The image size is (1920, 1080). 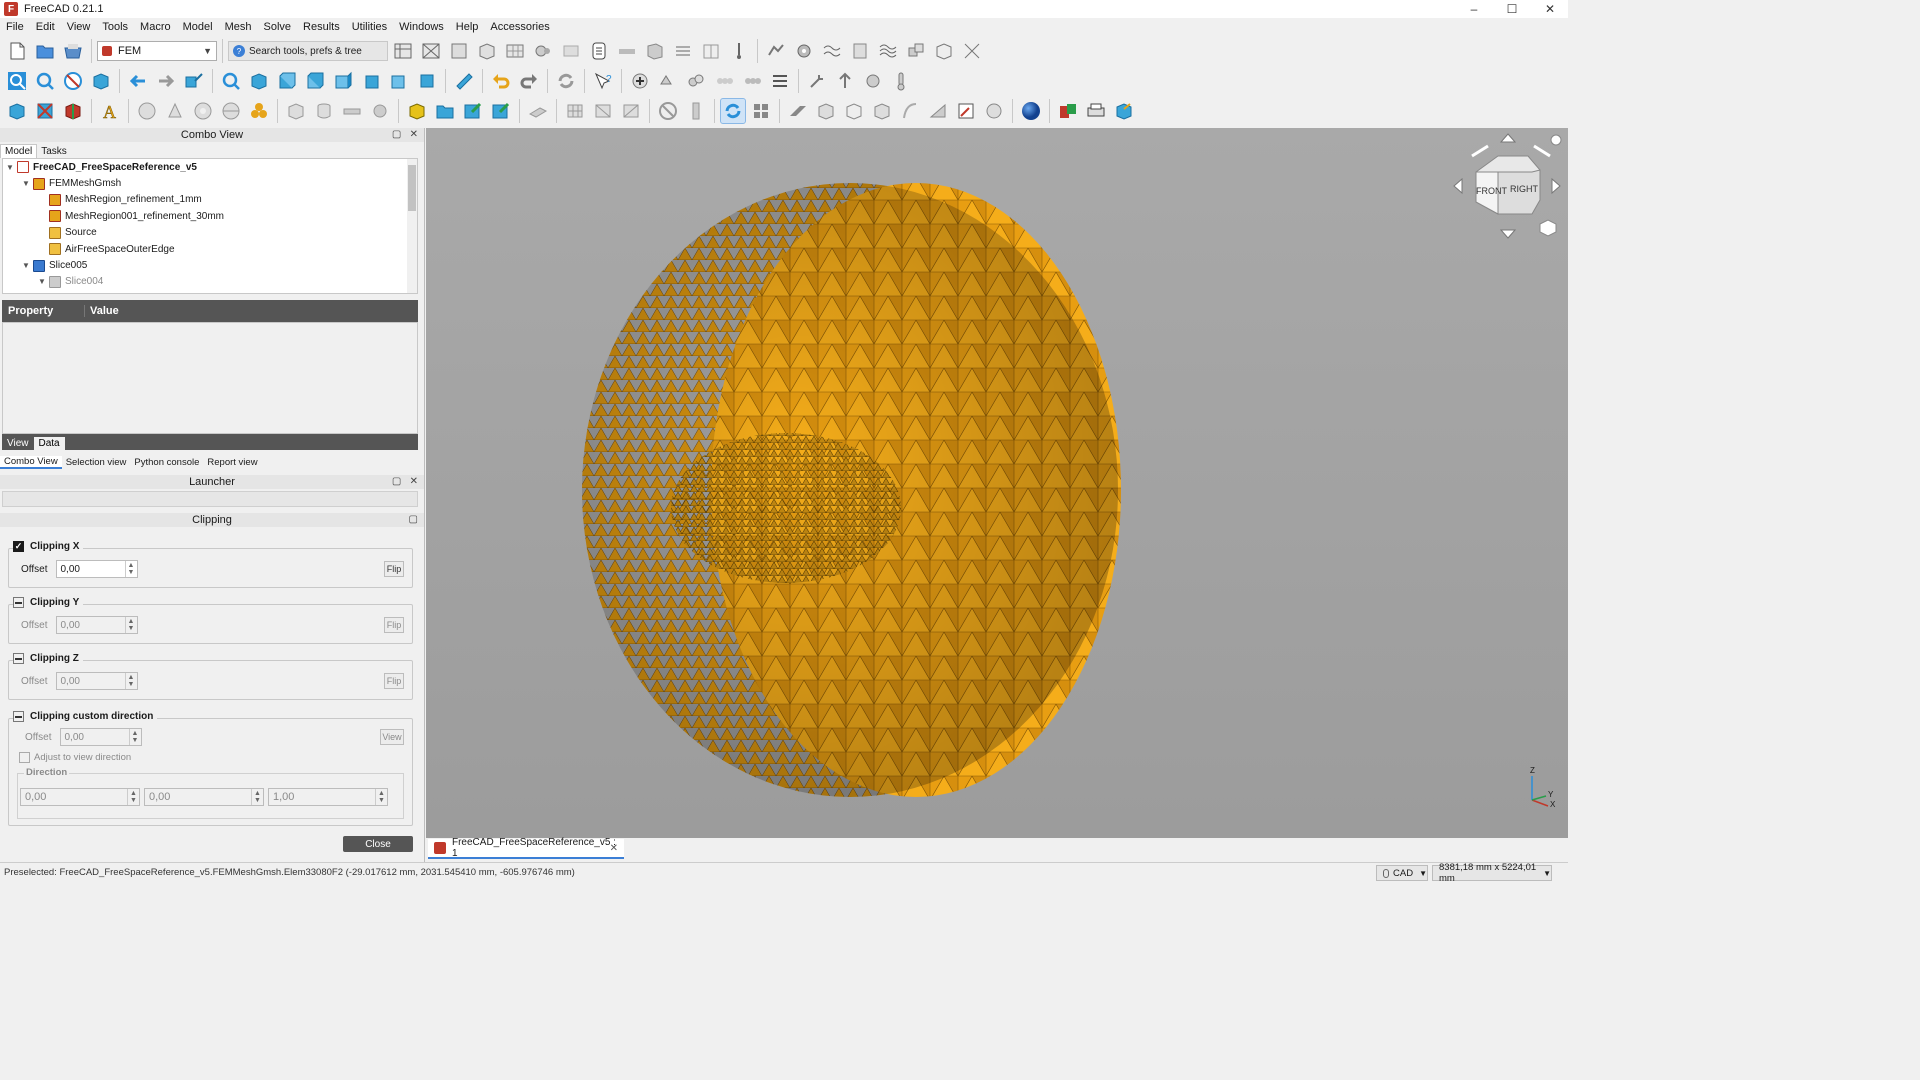 What do you see at coordinates (860, 51) in the screenshot?
I see `stack-icon` at bounding box center [860, 51].